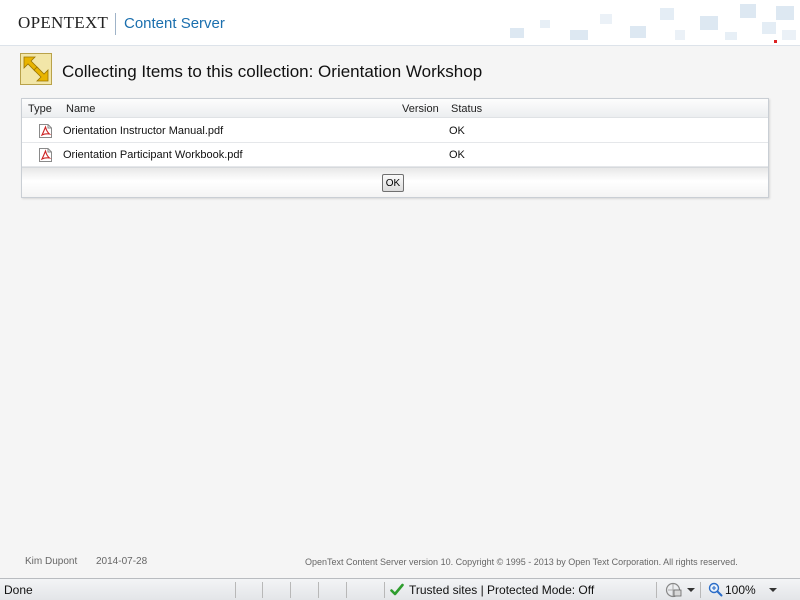 The height and width of the screenshot is (600, 800). Describe the element at coordinates (63, 23) in the screenshot. I see `opentext-logo: OPENTEXT` at that location.